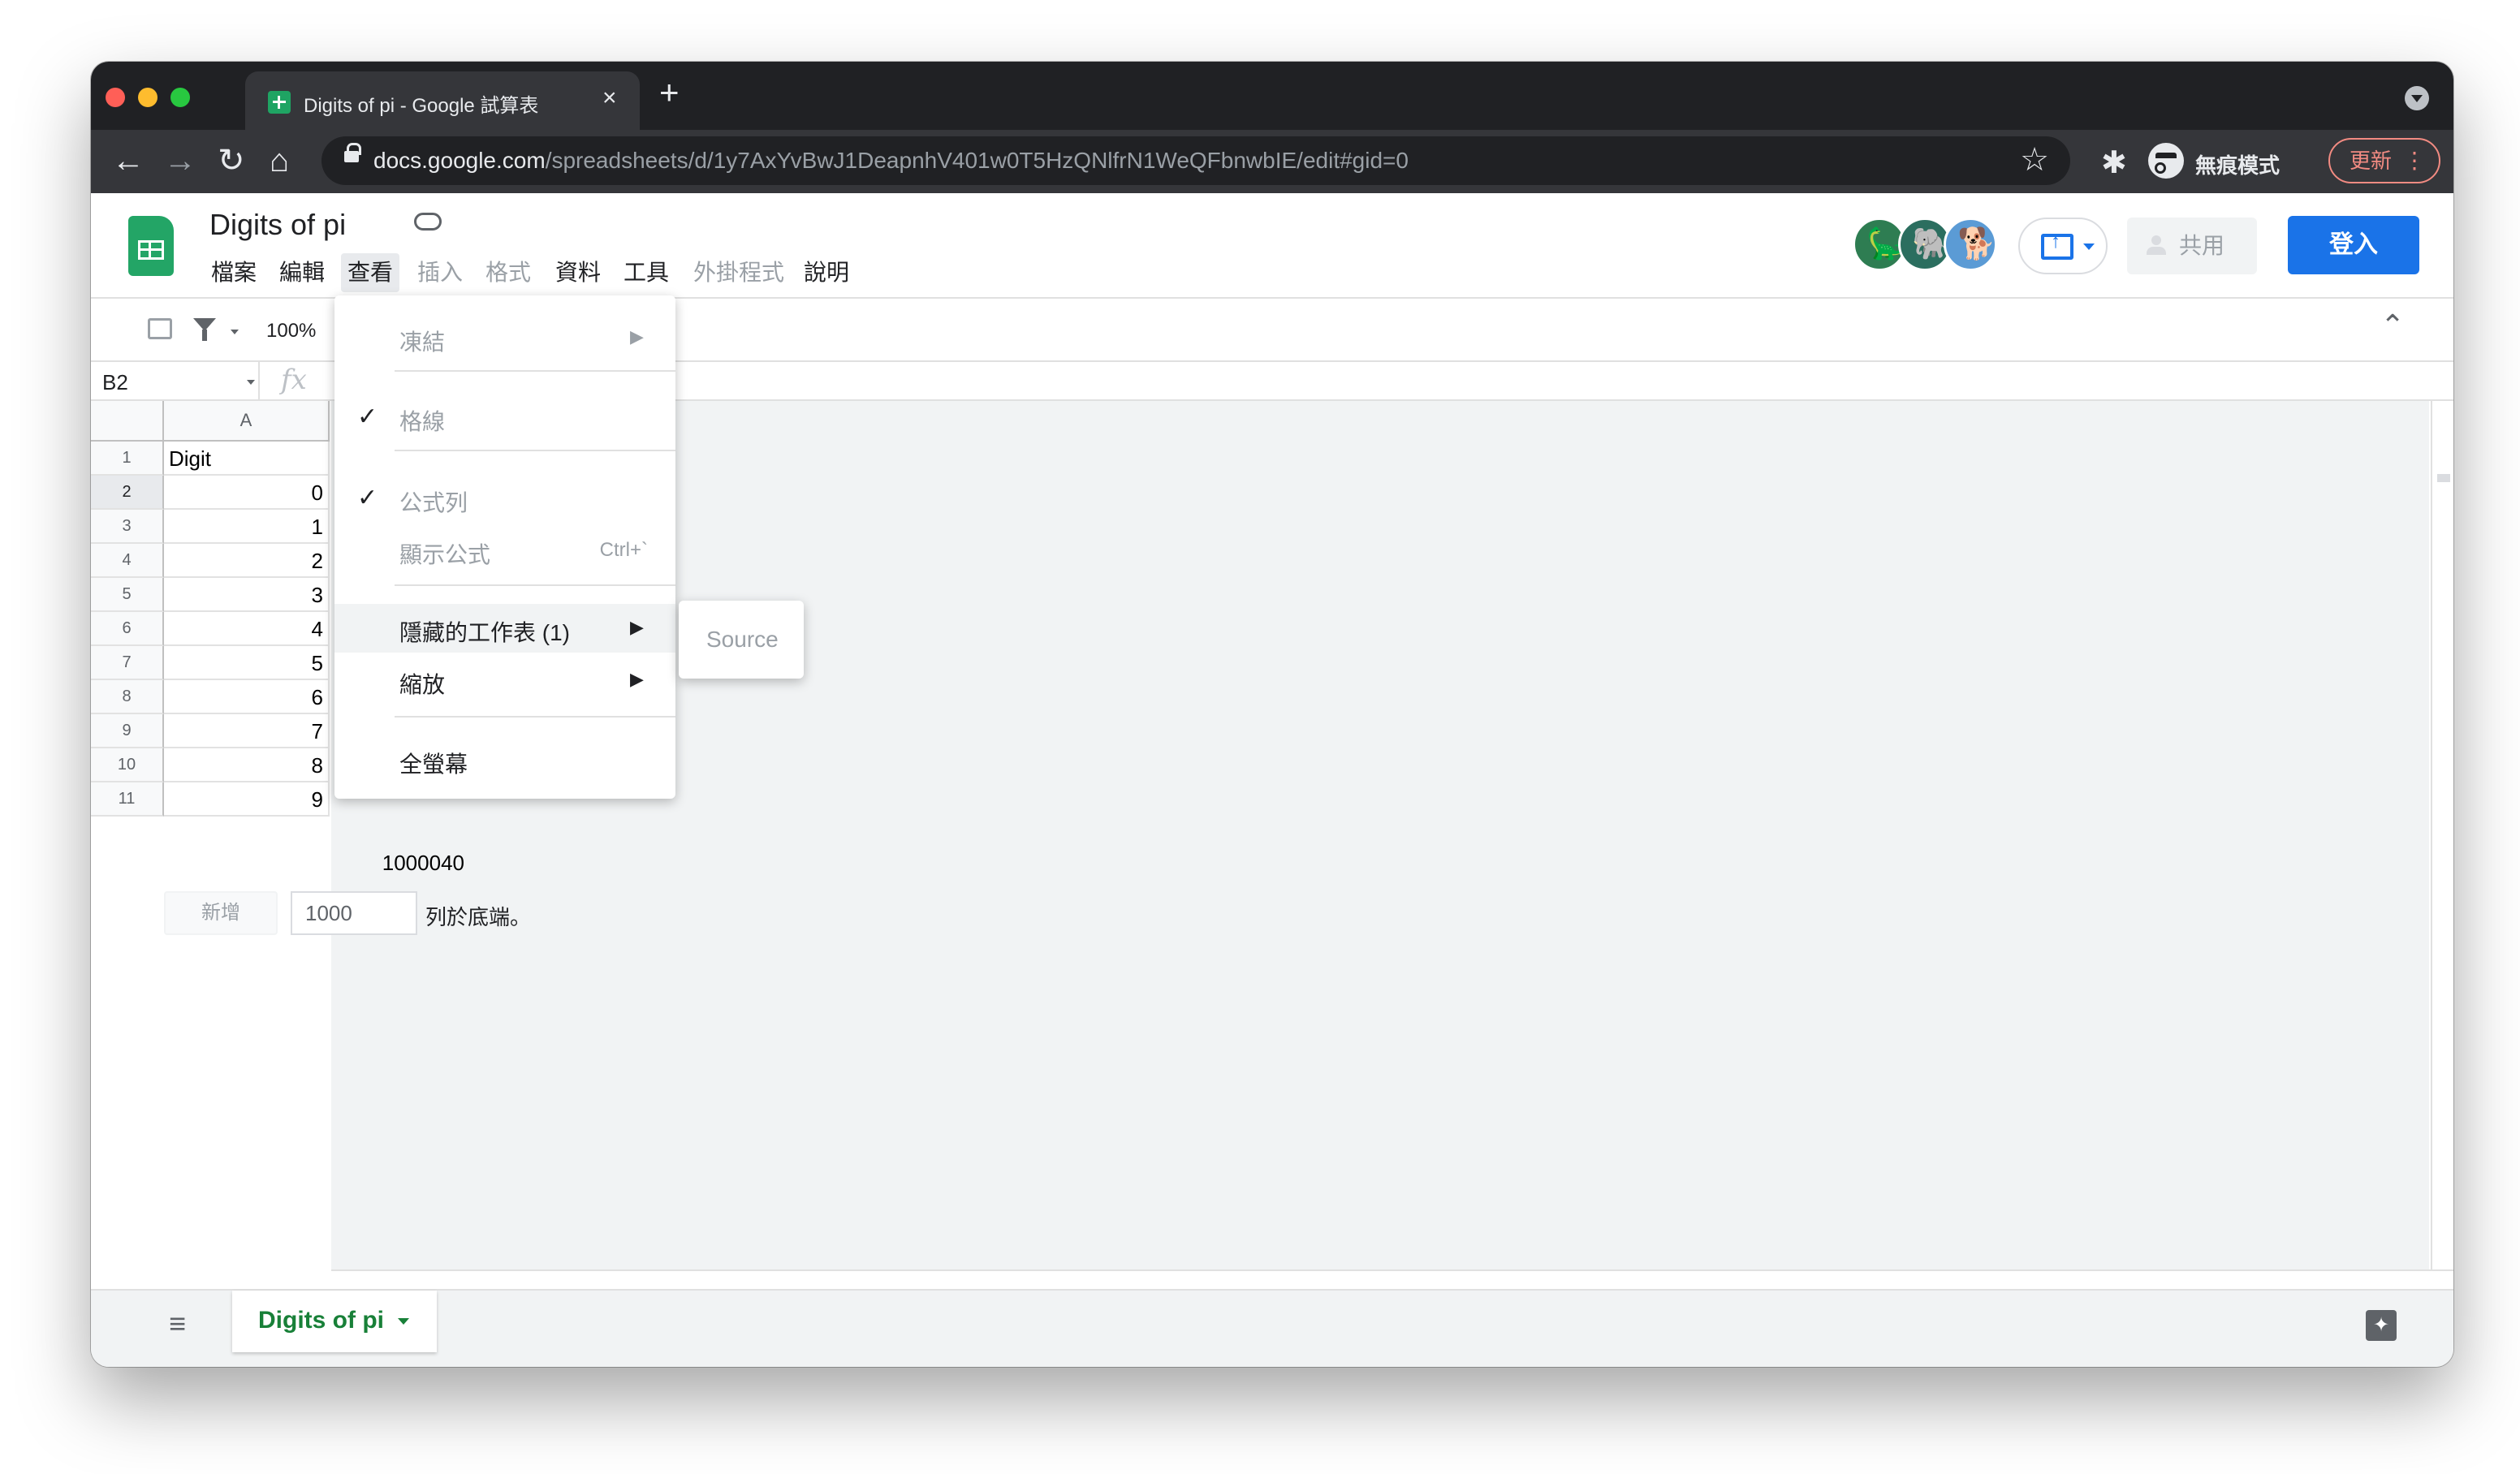 Image resolution: width=2520 pixels, height=1474 pixels. What do you see at coordinates (508, 272) in the screenshot?
I see `menu-format: 格式` at bounding box center [508, 272].